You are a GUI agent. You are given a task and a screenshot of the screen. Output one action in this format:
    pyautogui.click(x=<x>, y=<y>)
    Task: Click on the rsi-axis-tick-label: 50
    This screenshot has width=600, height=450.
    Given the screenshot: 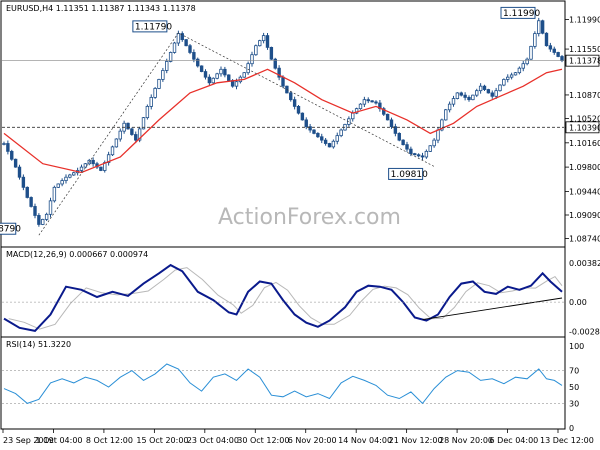 What is the action you would take?
    pyautogui.click(x=574, y=387)
    